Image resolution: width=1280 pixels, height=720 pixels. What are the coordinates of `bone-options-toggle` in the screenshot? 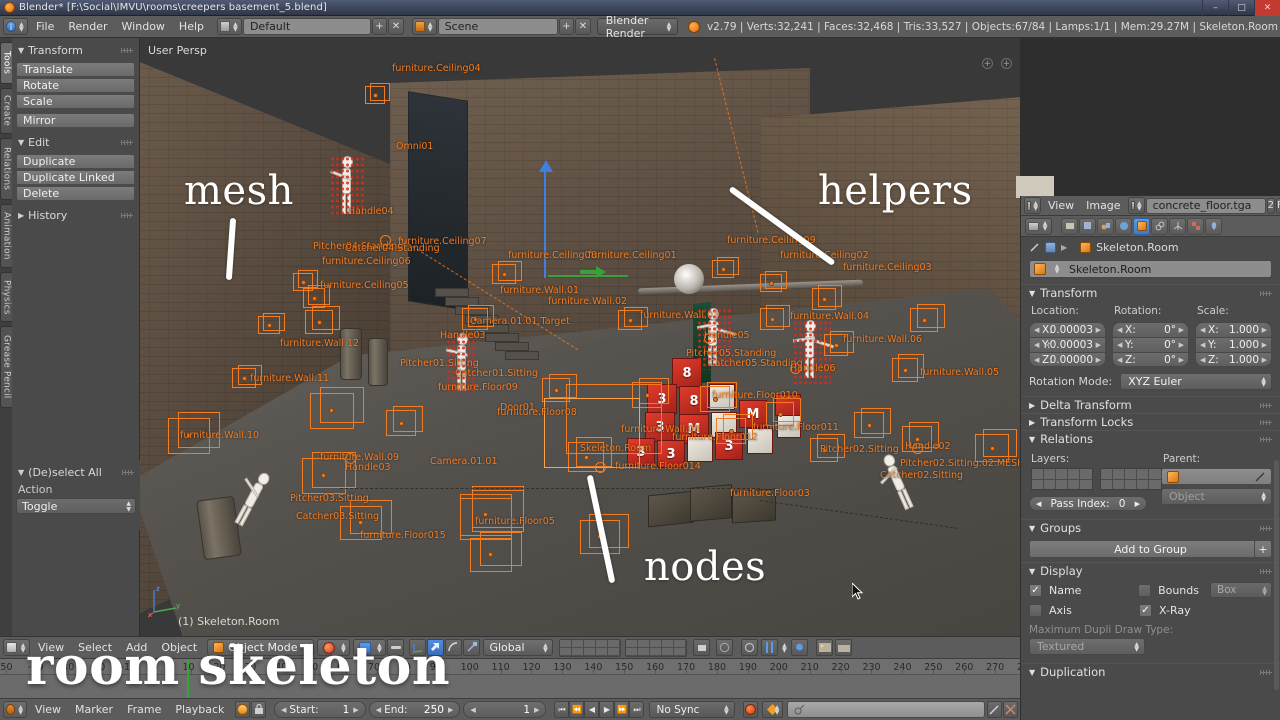 It's located at (770, 647).